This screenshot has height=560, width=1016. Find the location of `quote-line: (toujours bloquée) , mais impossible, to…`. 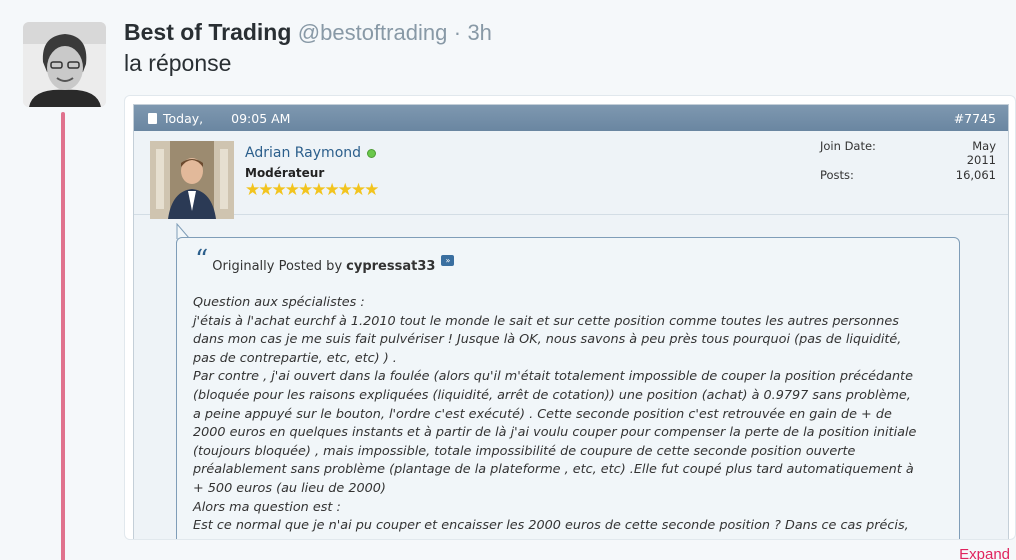

quote-line: (toujours bloquée) , mais impossible, to… is located at coordinates (524, 451).